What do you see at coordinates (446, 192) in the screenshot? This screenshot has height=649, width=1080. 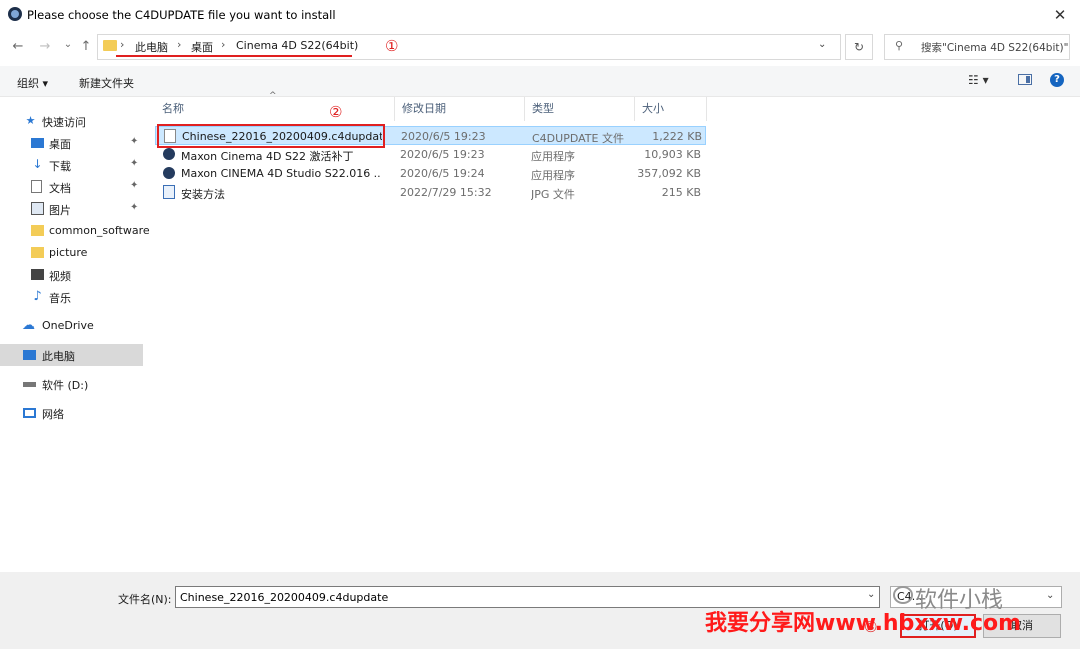 I see `file-date: 2022/7/29 15:32` at bounding box center [446, 192].